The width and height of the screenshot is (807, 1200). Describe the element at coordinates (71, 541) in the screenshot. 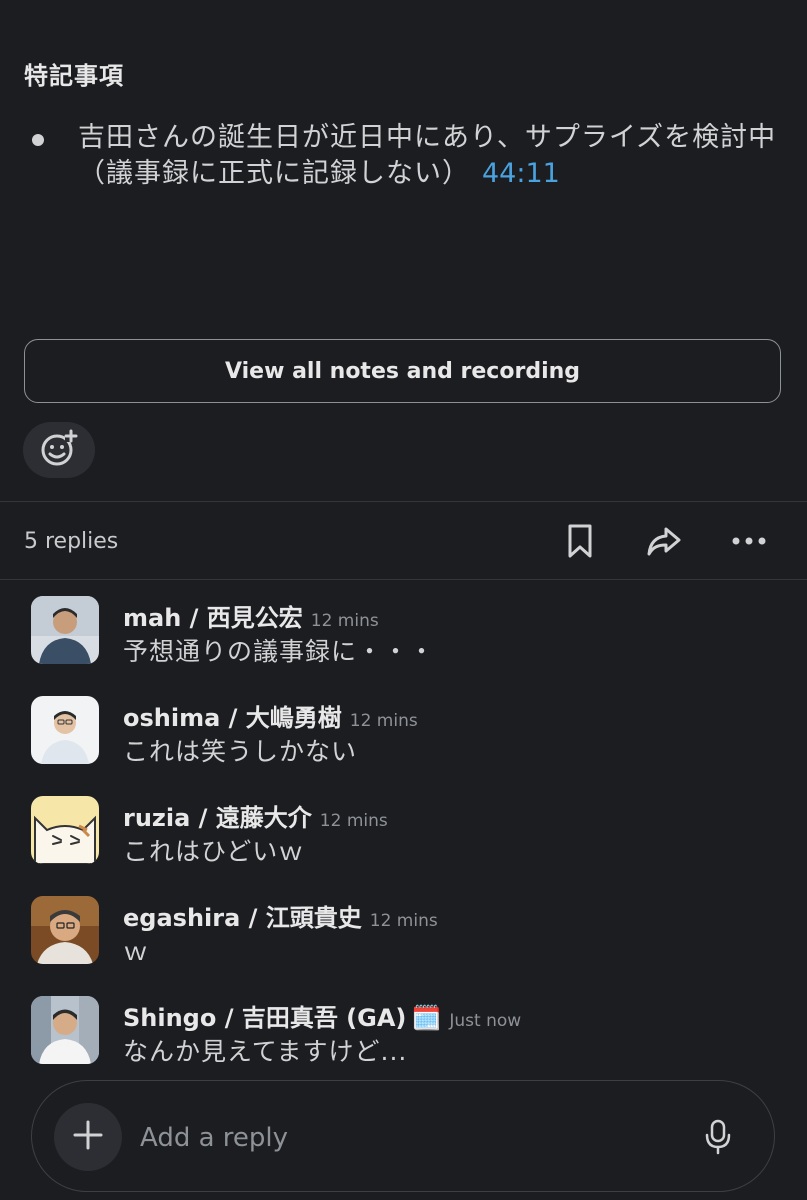

I see `replies-count: 5 replies` at that location.